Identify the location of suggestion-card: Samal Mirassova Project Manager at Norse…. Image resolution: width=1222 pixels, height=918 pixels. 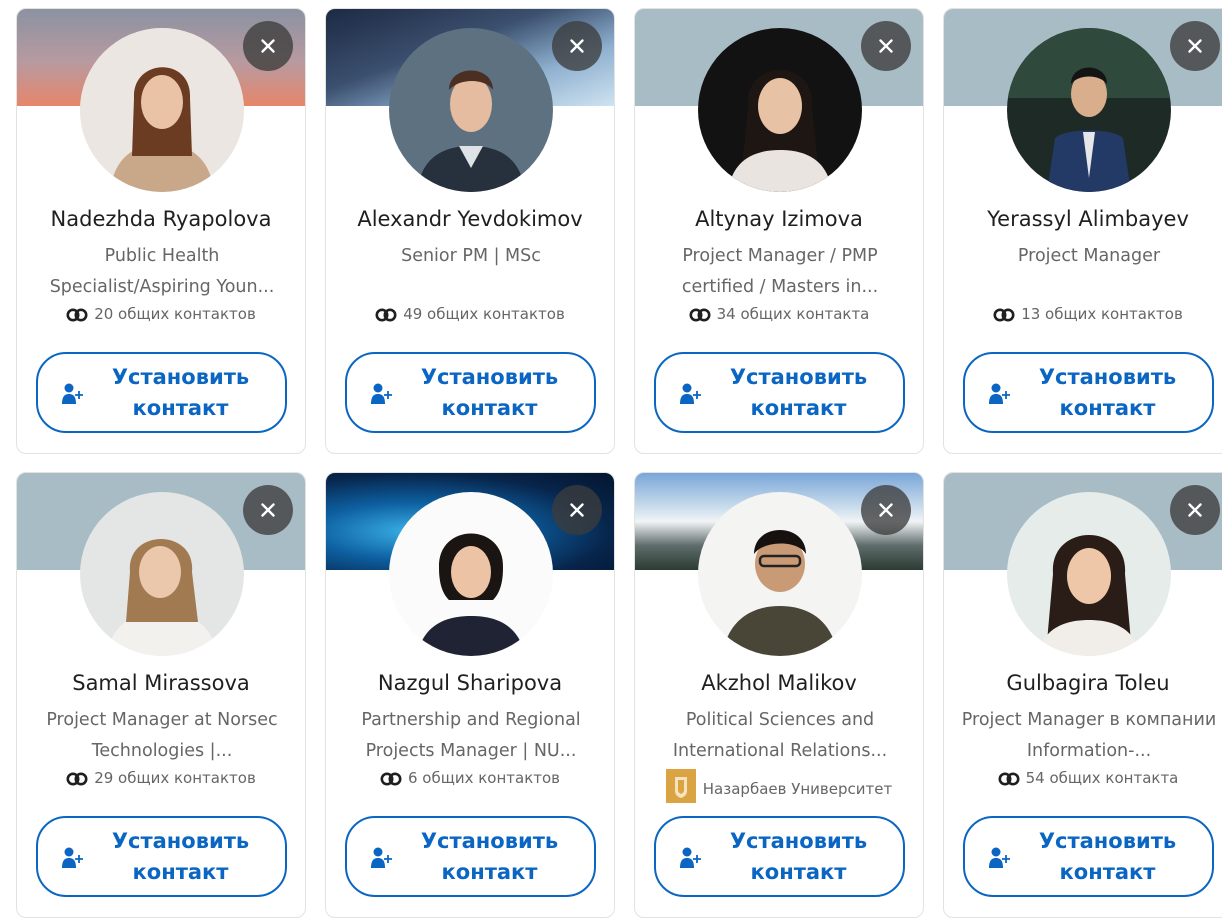
(161, 695).